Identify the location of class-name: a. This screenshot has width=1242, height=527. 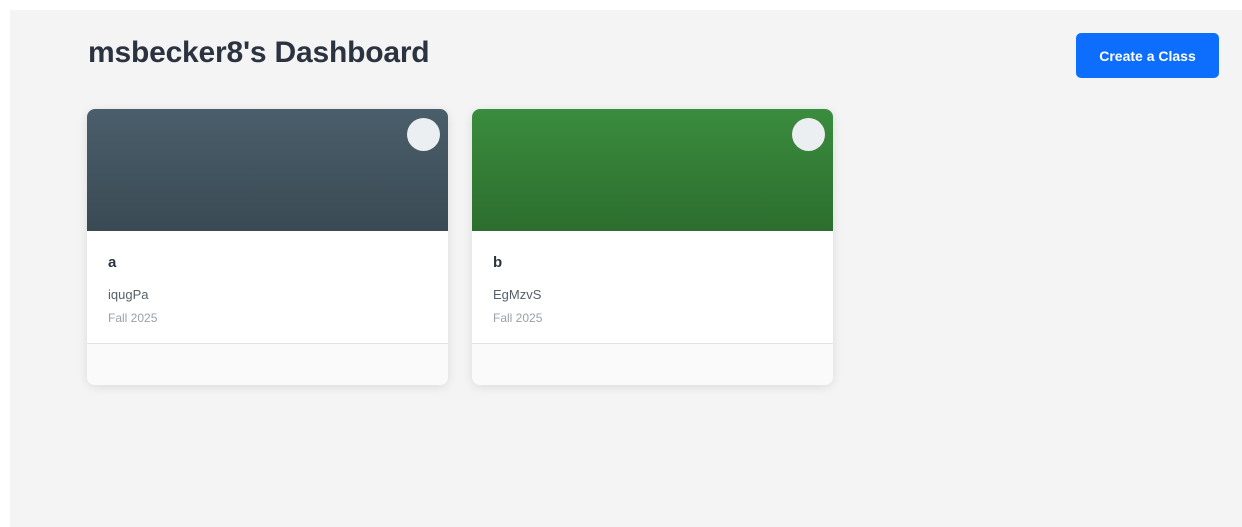
(112, 262).